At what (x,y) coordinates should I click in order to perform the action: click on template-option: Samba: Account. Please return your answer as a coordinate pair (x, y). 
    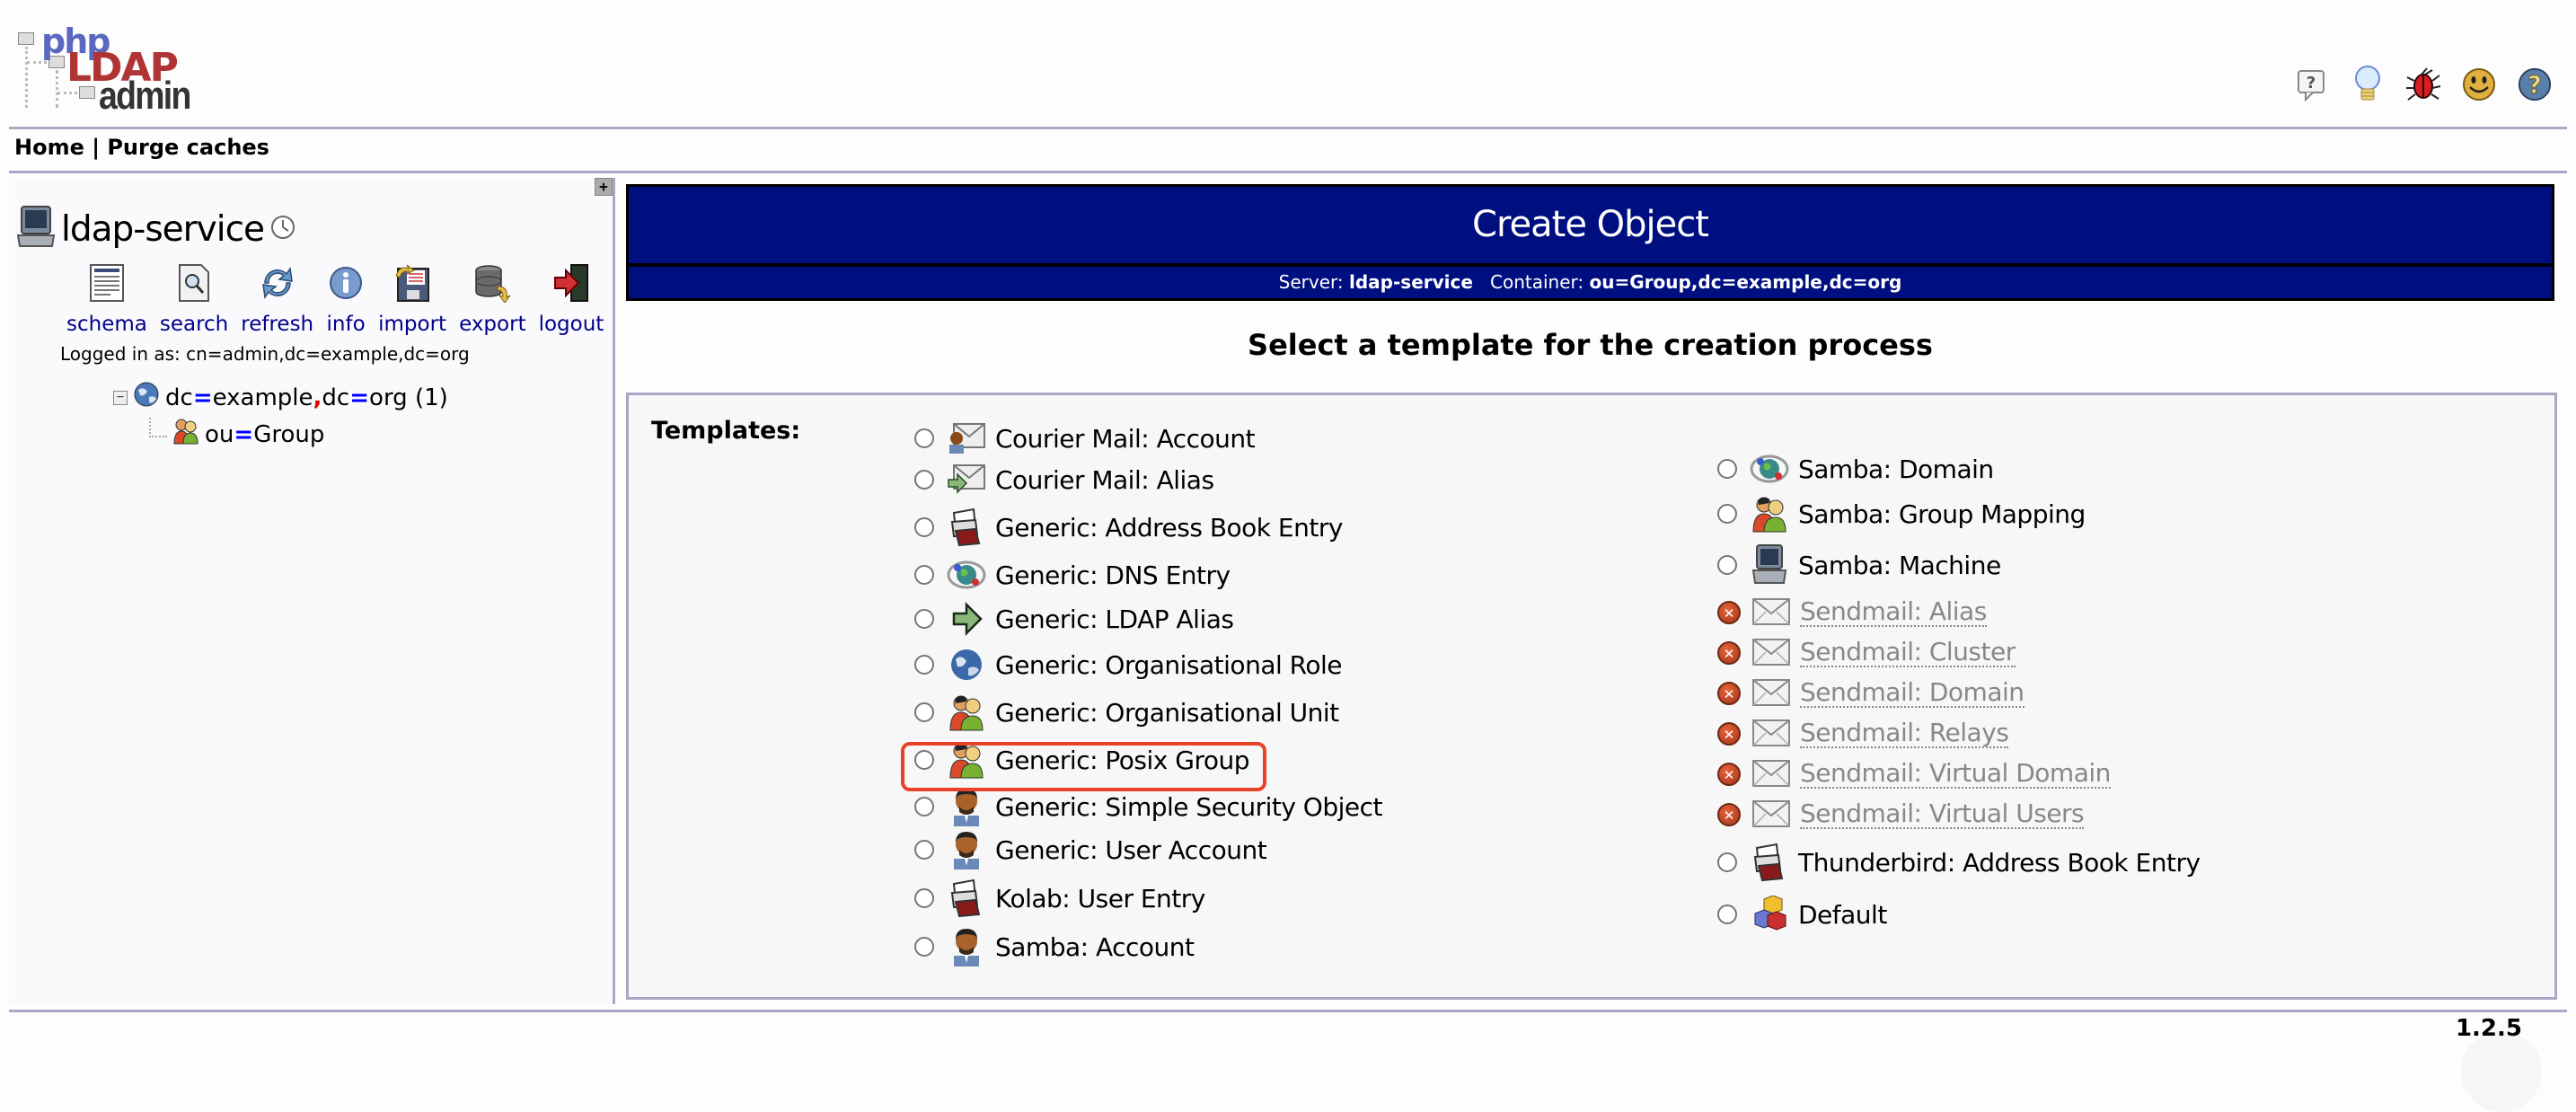
    Looking at the image, I should click on (1054, 946).